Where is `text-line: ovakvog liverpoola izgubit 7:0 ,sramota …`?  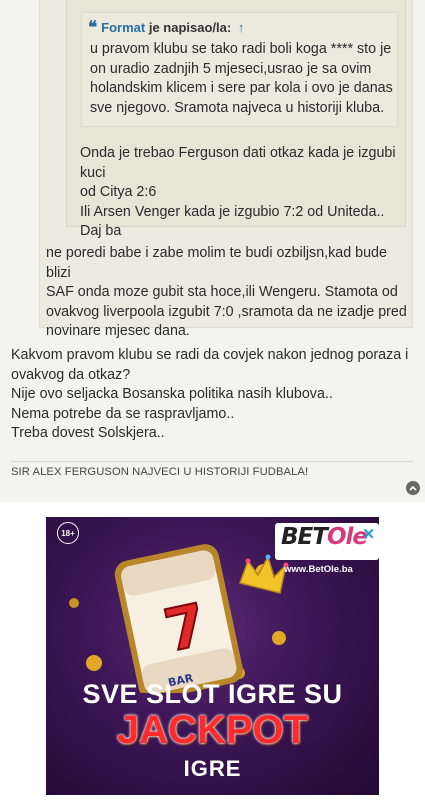 text-line: ovakvog liverpoola izgubit 7:0 ,sramota … is located at coordinates (226, 311).